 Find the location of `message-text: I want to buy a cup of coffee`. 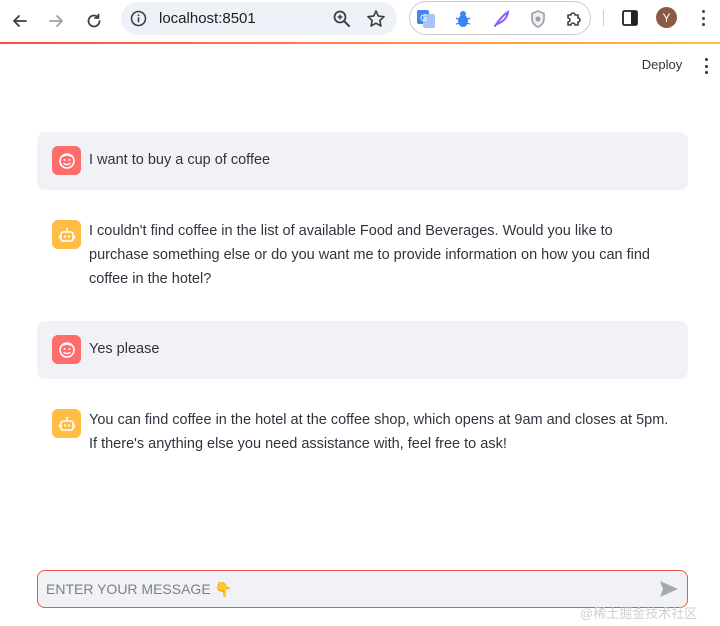

message-text: I want to buy a cup of coffee is located at coordinates (180, 160).